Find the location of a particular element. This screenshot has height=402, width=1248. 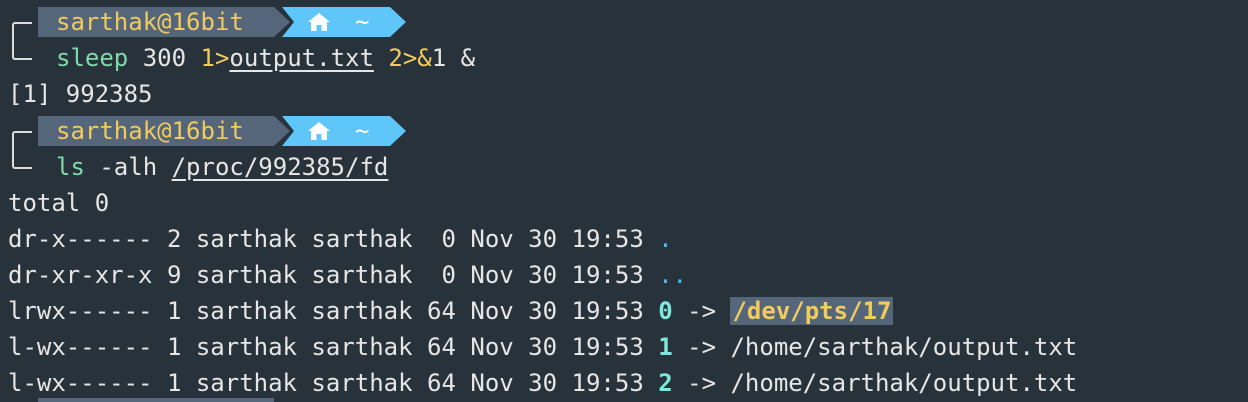

next-prompt-segment is located at coordinates (156, 400).